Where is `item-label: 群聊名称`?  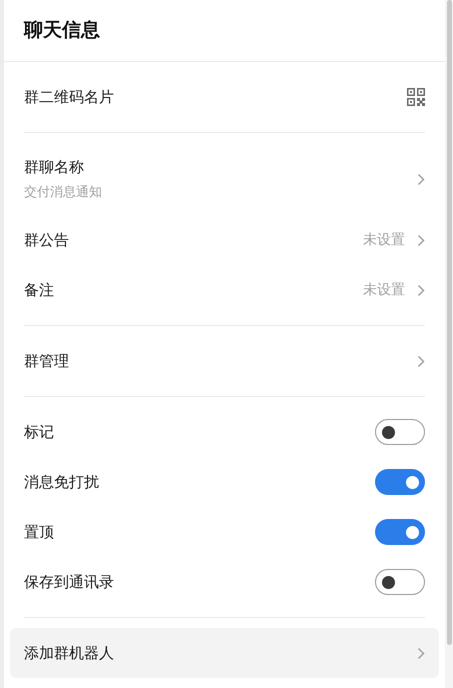
item-label: 群聊名称 is located at coordinates (54, 167).